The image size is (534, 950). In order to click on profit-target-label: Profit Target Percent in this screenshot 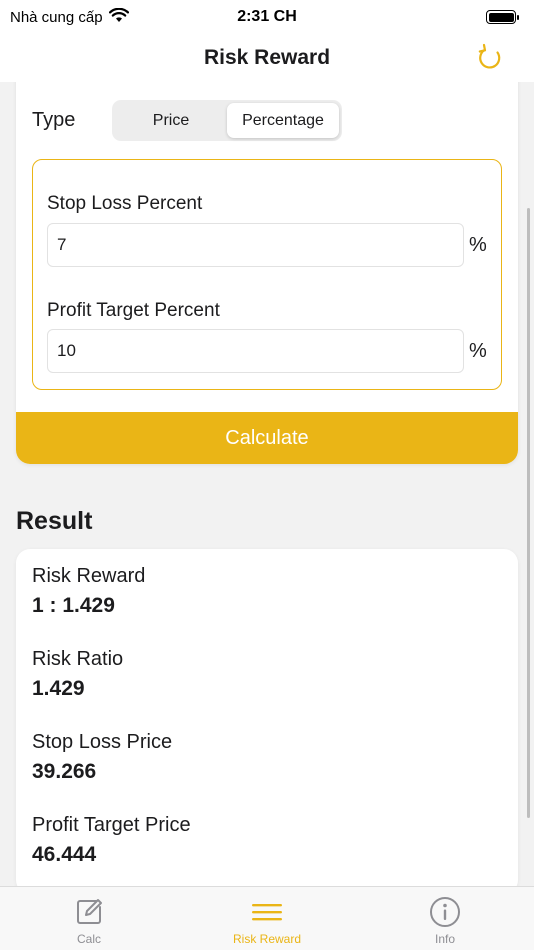, I will do `click(133, 310)`.